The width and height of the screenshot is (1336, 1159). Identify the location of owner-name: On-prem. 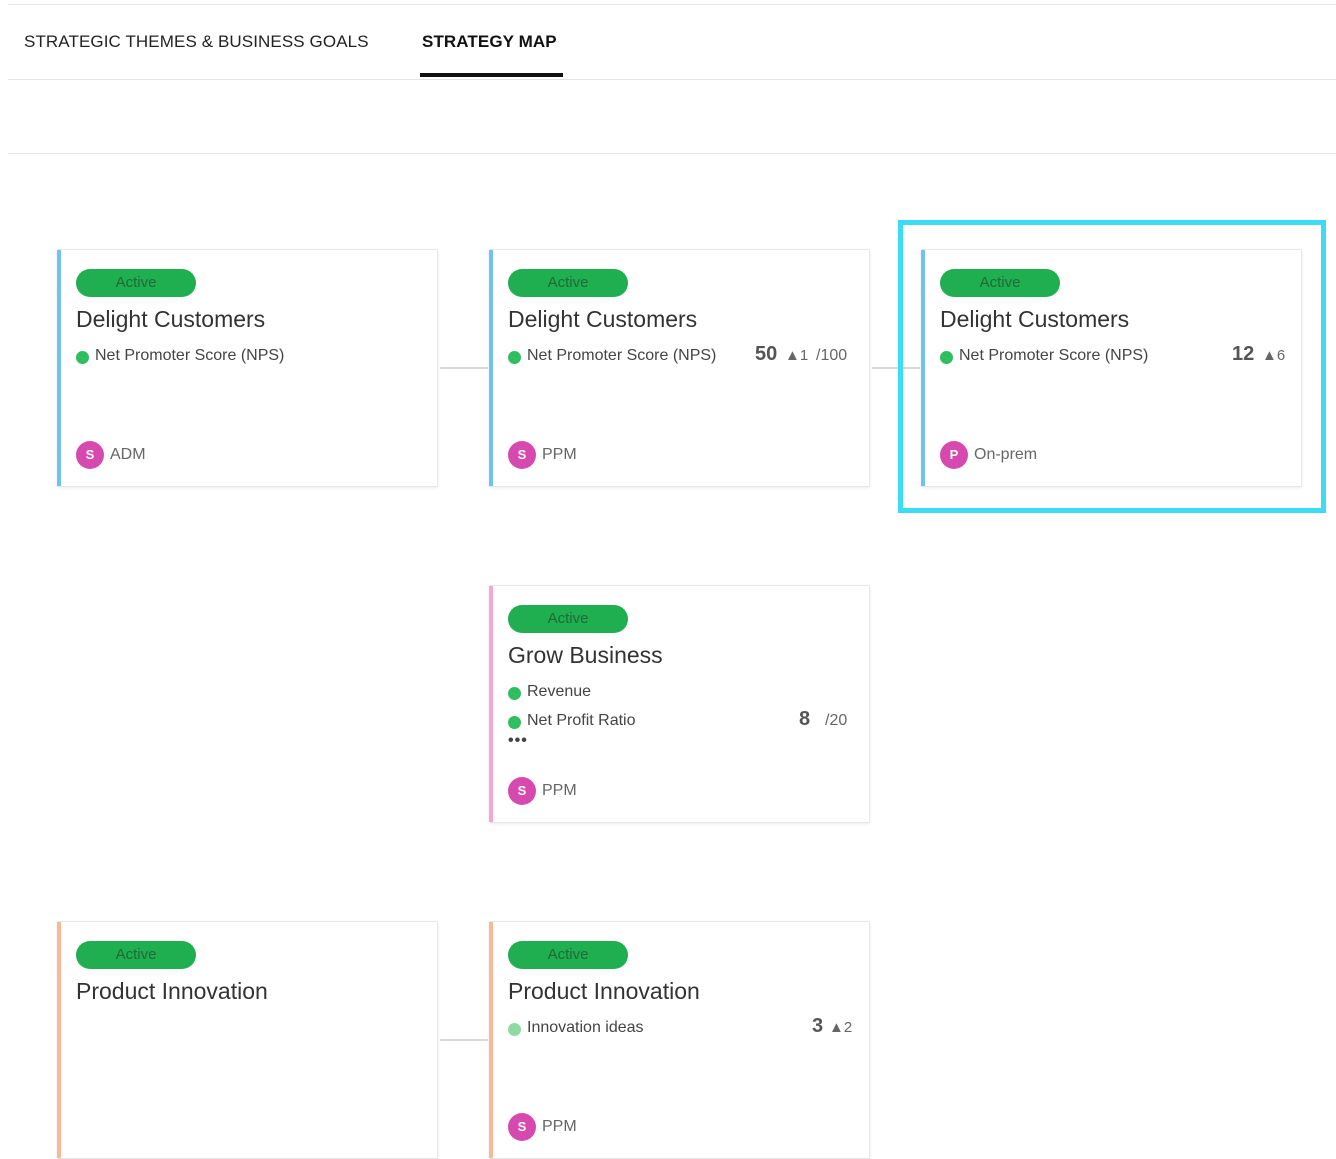
(1006, 454).